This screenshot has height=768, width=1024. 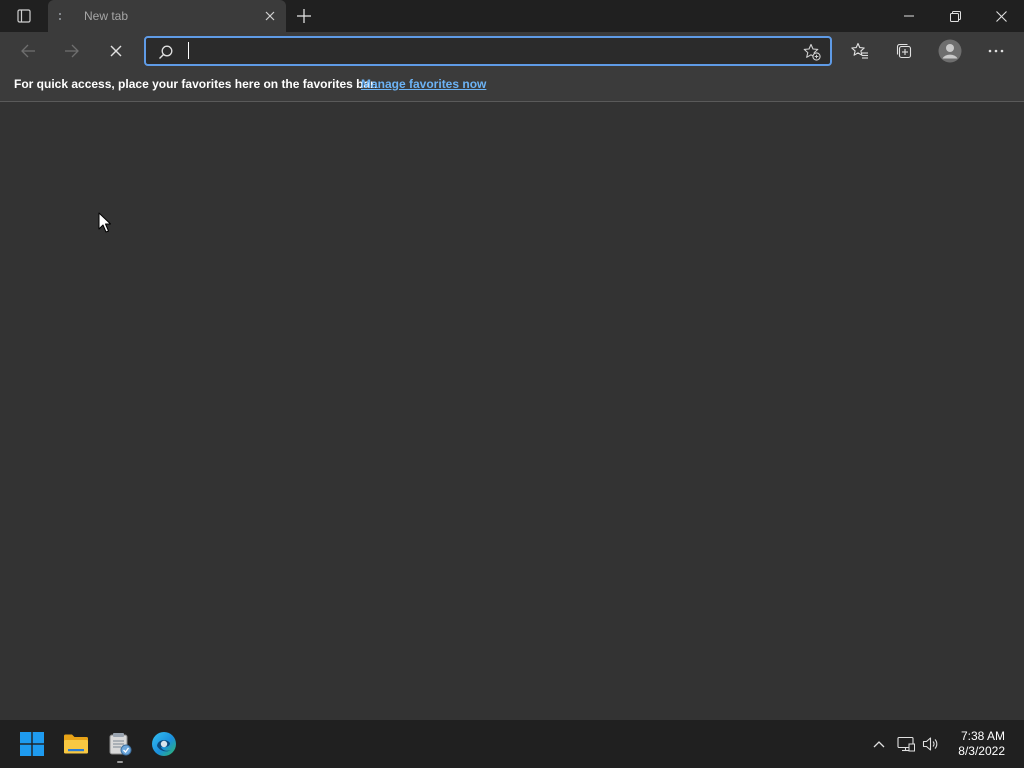 I want to click on browser-toolbar, so click(x=512, y=51).